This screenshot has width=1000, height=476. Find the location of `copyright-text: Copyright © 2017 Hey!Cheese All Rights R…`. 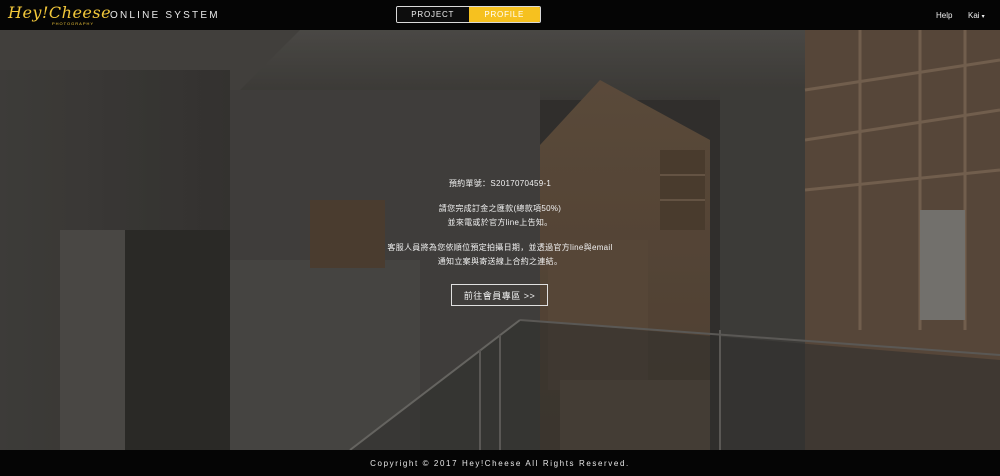

copyright-text: Copyright © 2017 Hey!Cheese All Rights R… is located at coordinates (500, 463).